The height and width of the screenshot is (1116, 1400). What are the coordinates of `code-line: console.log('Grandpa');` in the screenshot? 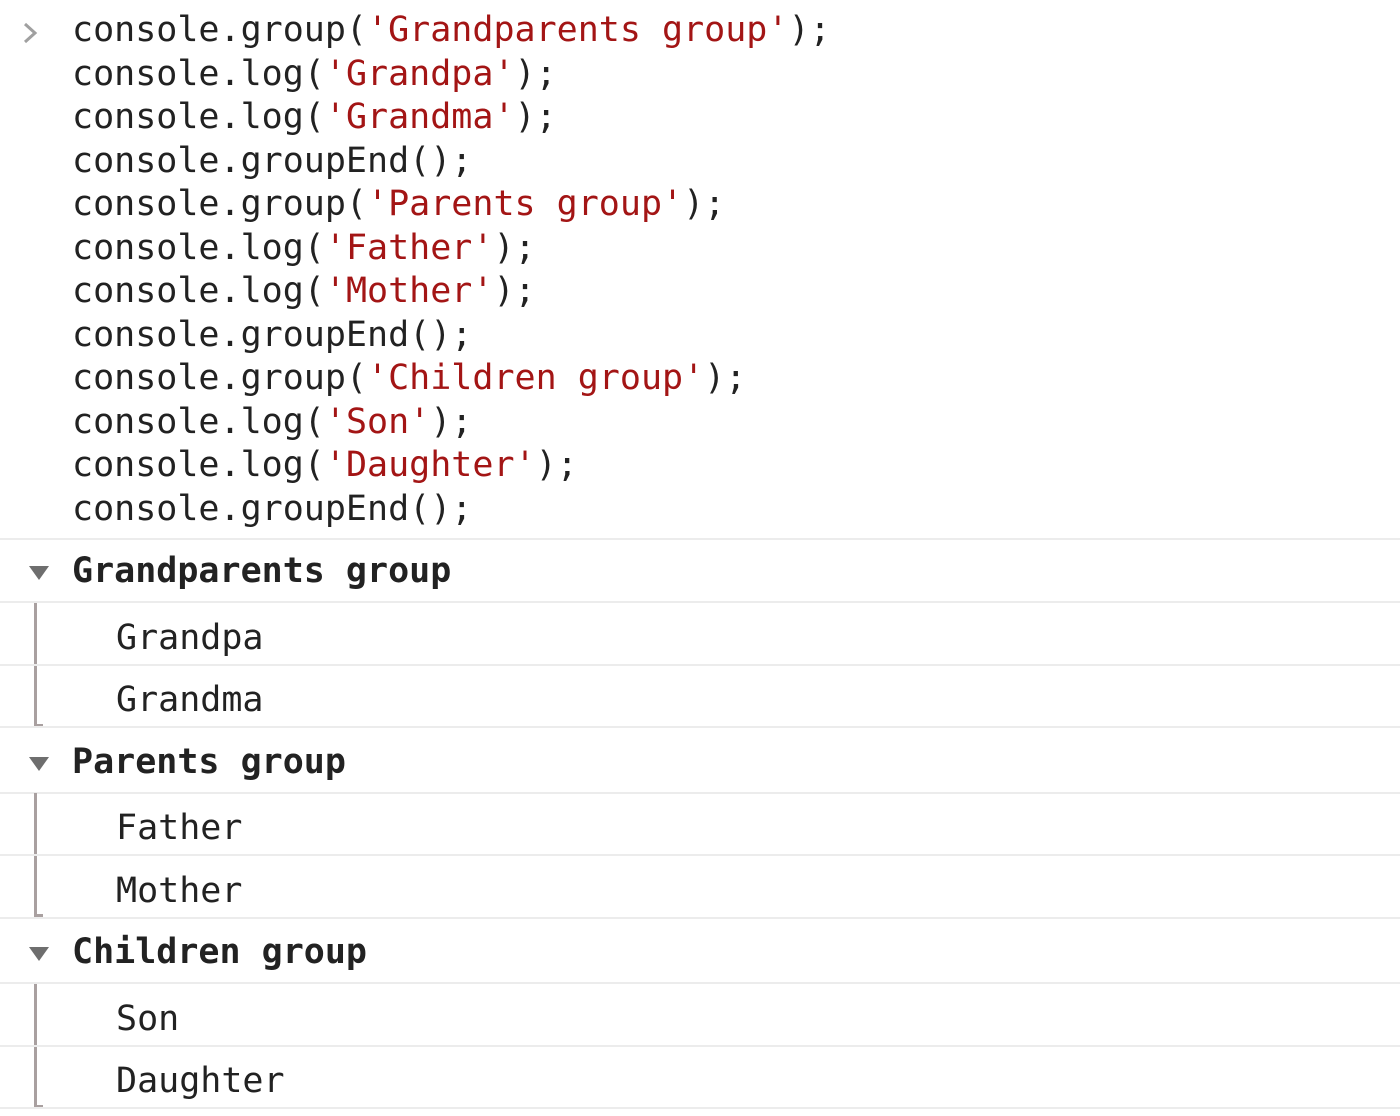 It's located at (314, 74).